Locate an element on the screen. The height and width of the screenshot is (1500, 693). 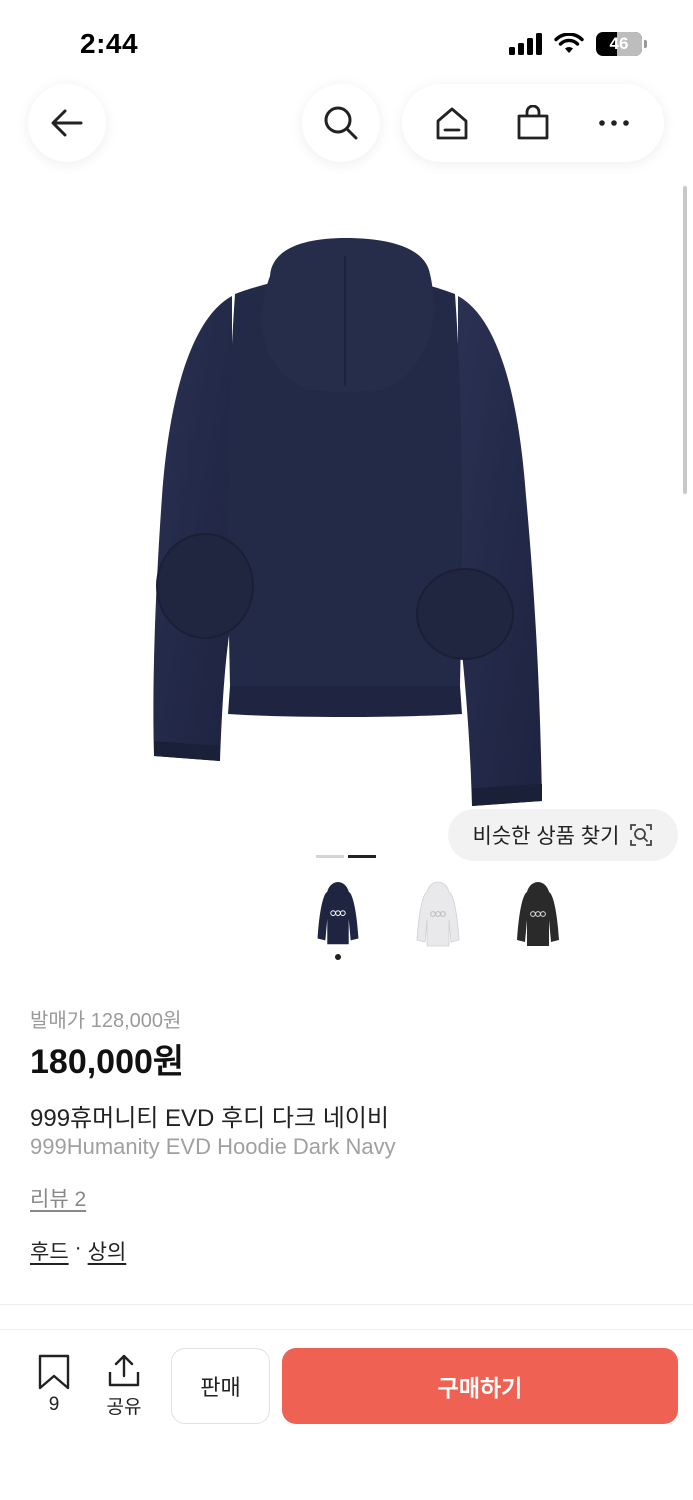
cart-button is located at coordinates (533, 123).